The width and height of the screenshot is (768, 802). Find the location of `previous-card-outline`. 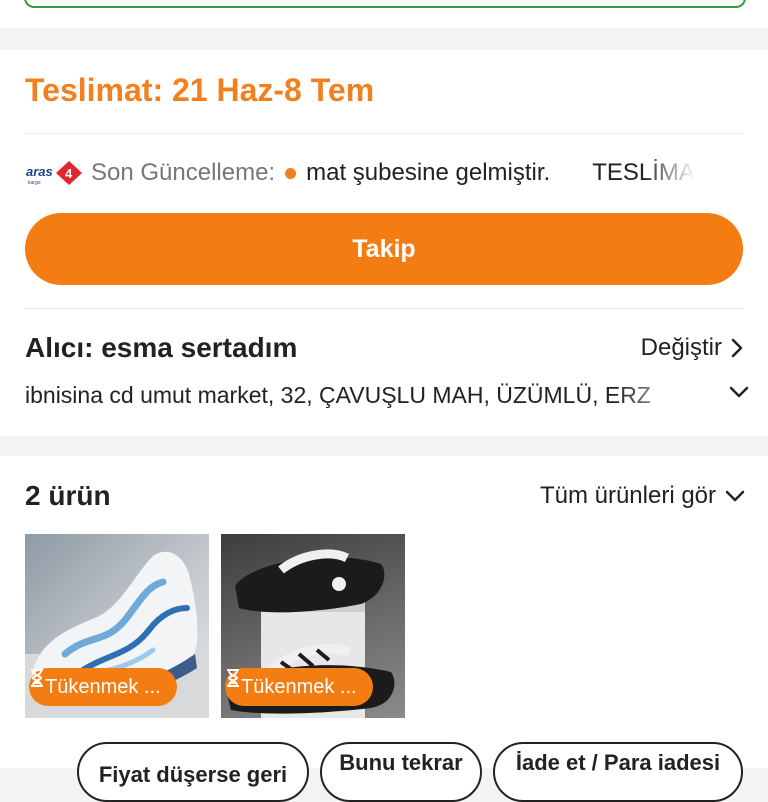

previous-card-outline is located at coordinates (385, 4).